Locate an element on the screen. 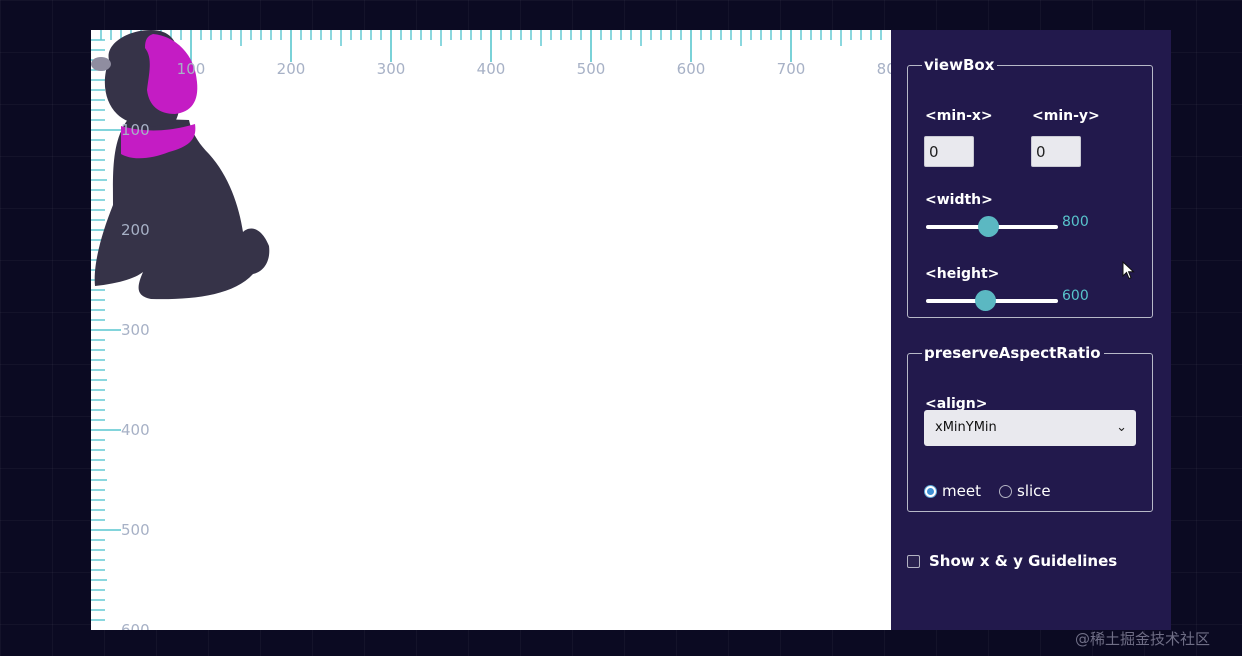  slice-label: slice is located at coordinates (1034, 491).